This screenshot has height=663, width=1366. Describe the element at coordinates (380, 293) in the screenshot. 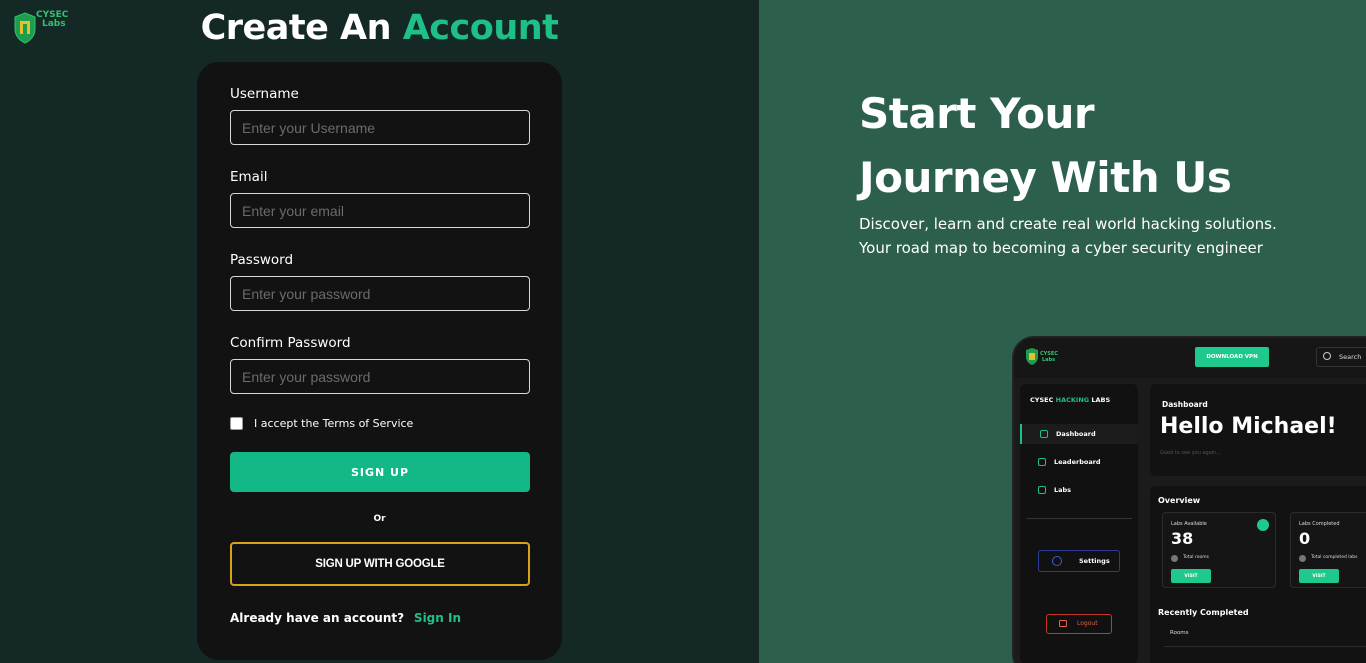

I see `password-input` at that location.